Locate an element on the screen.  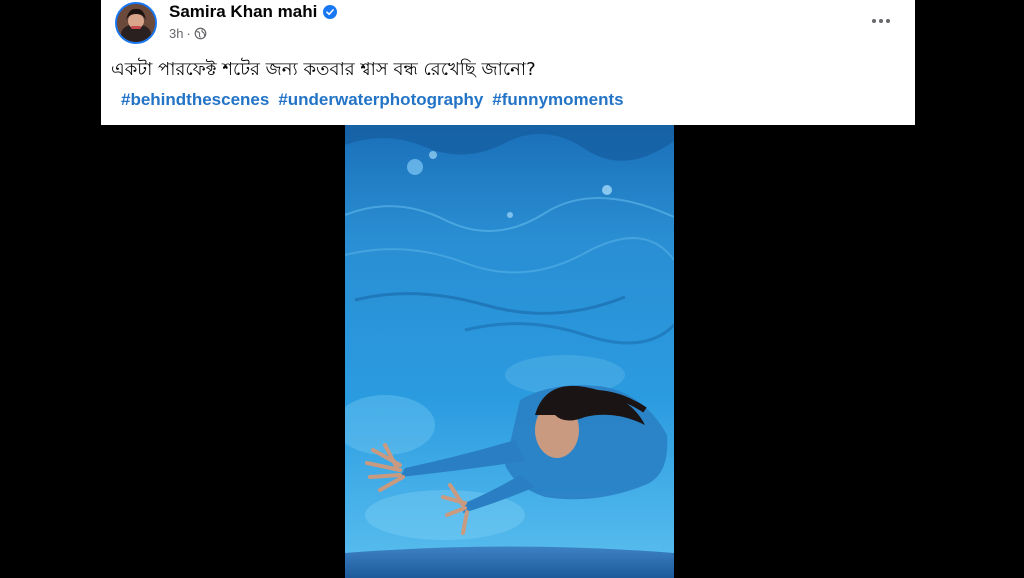
verified-badge-icon is located at coordinates (330, 12).